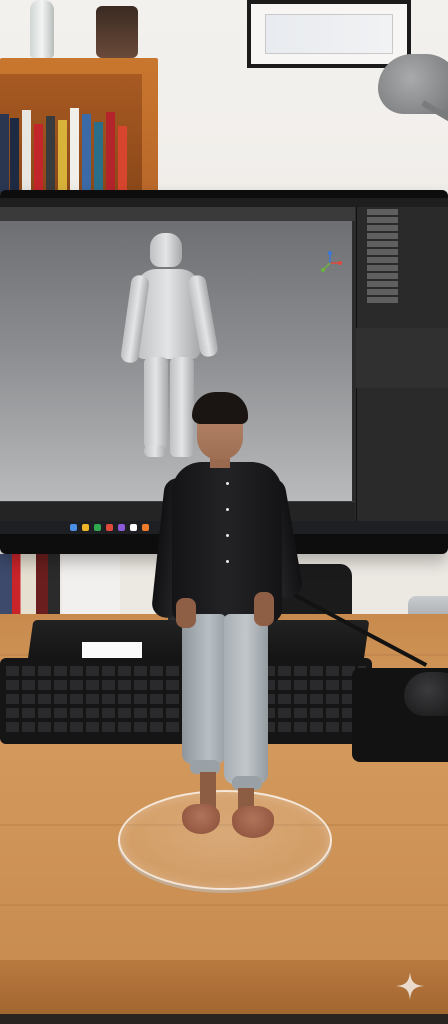 The image size is (448, 1024). Describe the element at coordinates (224, 988) in the screenshot. I see `desk-edge` at that location.